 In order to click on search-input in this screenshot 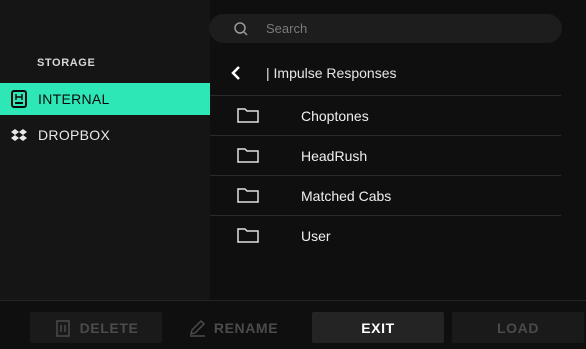, I will do `click(406, 28)`.